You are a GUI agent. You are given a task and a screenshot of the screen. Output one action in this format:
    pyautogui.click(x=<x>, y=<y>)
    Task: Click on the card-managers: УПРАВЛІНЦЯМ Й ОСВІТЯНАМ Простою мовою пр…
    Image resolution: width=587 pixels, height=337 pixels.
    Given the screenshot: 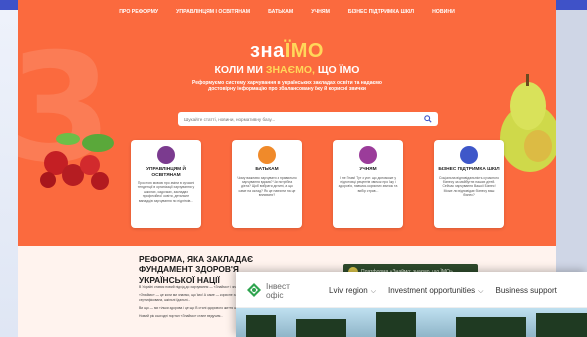 What is the action you would take?
    pyautogui.click(x=166, y=184)
    